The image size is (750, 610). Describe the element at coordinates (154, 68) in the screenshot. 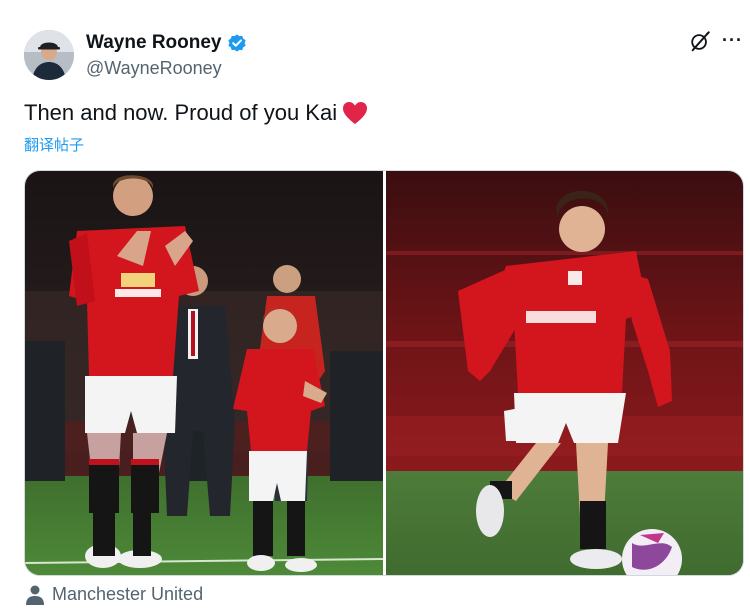

I see `author-handle: @WayneRooney` at that location.